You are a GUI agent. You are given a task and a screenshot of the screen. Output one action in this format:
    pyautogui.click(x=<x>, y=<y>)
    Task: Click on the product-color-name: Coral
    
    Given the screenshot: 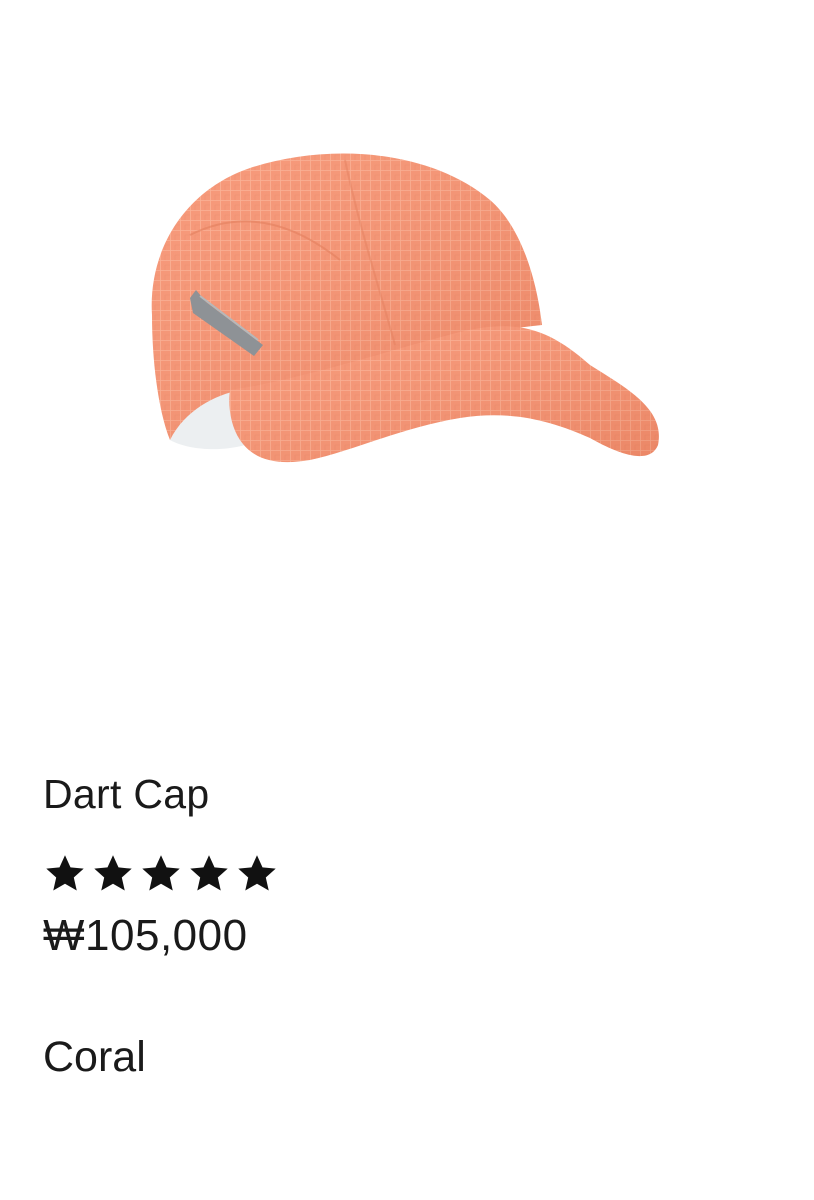 What is the action you would take?
    pyautogui.click(x=94, y=1057)
    